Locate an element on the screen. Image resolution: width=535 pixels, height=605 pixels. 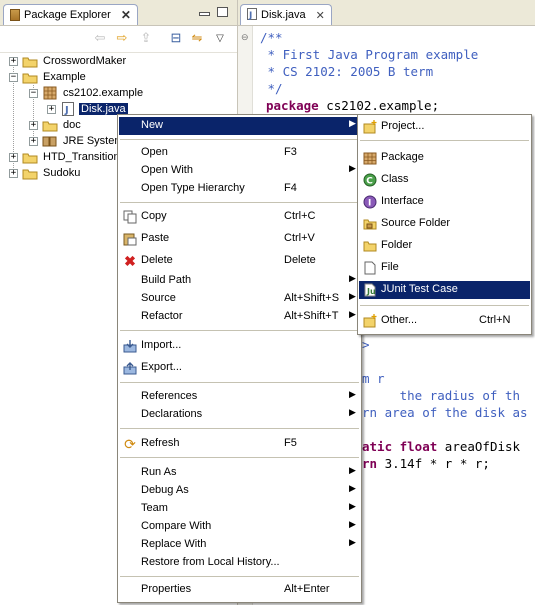
code-line-return: rn 3.14f * r * r; is located at coordinates (426, 463).